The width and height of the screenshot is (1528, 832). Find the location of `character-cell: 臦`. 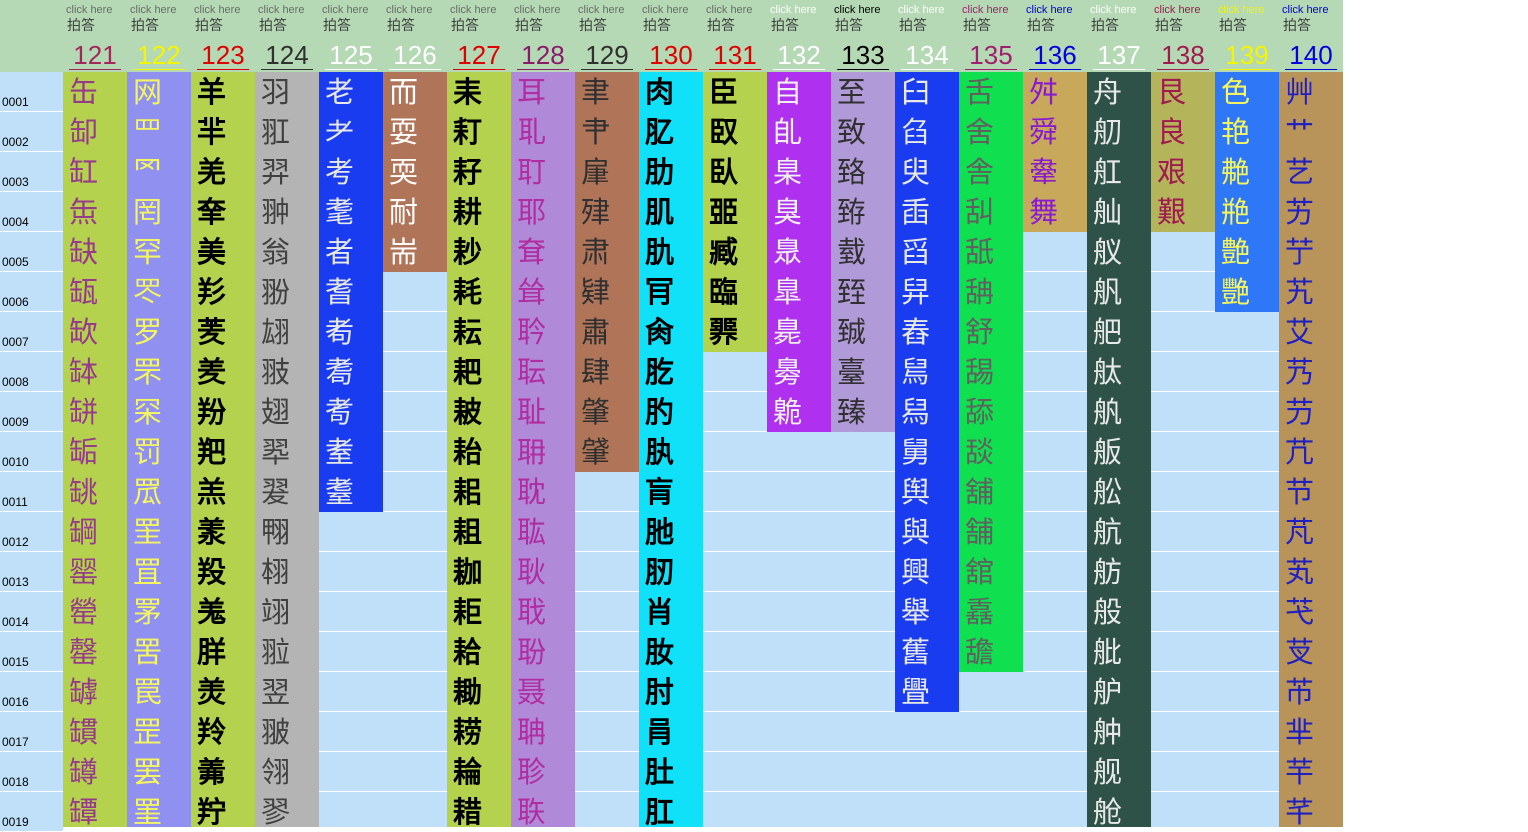

character-cell: 臦 is located at coordinates (735, 212).